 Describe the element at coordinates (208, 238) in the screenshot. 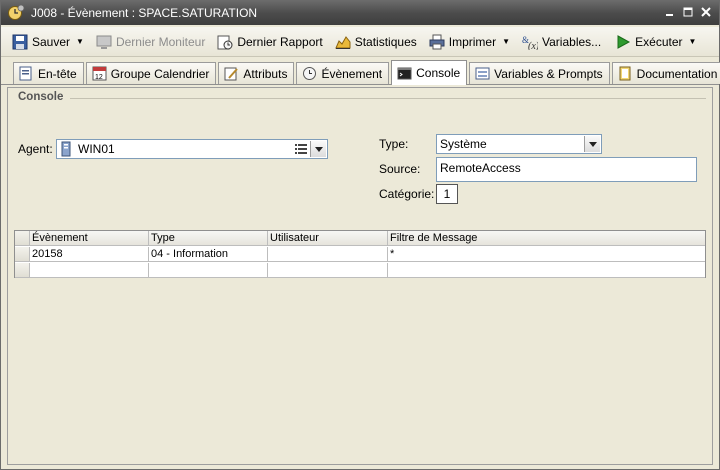

I see `column-header-type: Type` at that location.